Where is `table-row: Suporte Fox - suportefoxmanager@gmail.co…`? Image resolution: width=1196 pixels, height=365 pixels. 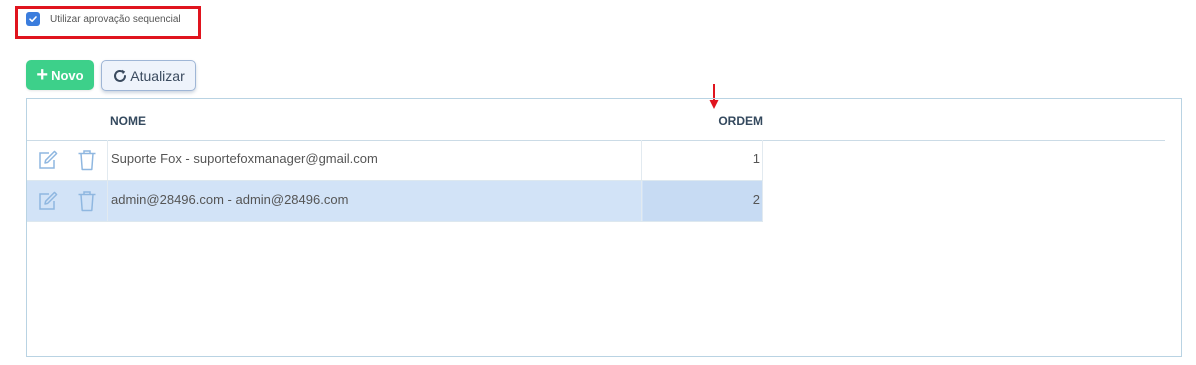 table-row: Suporte Fox - suportefoxmanager@gmail.co… is located at coordinates (395, 160).